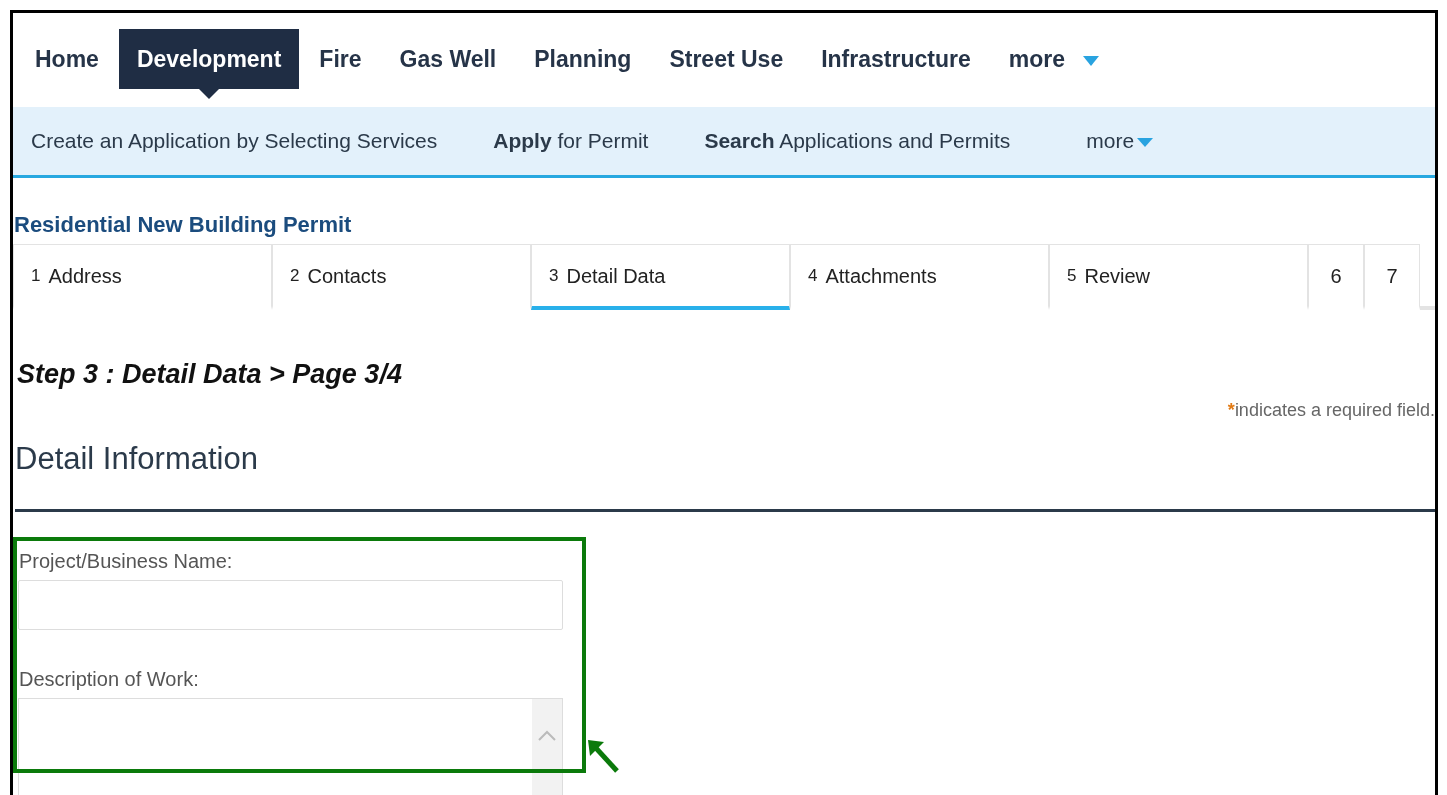 The width and height of the screenshot is (1447, 795). I want to click on nav-tab: Fire, so click(340, 59).